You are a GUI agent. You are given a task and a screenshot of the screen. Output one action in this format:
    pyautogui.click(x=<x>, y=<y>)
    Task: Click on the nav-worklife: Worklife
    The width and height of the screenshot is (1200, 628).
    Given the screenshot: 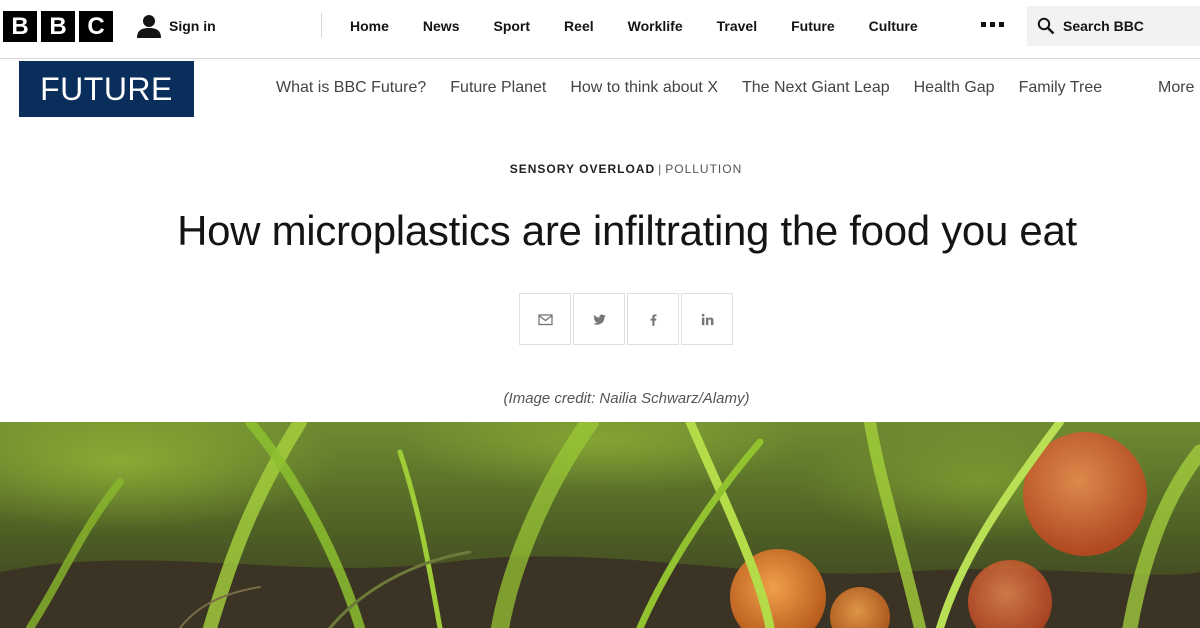 What is the action you would take?
    pyautogui.click(x=655, y=26)
    